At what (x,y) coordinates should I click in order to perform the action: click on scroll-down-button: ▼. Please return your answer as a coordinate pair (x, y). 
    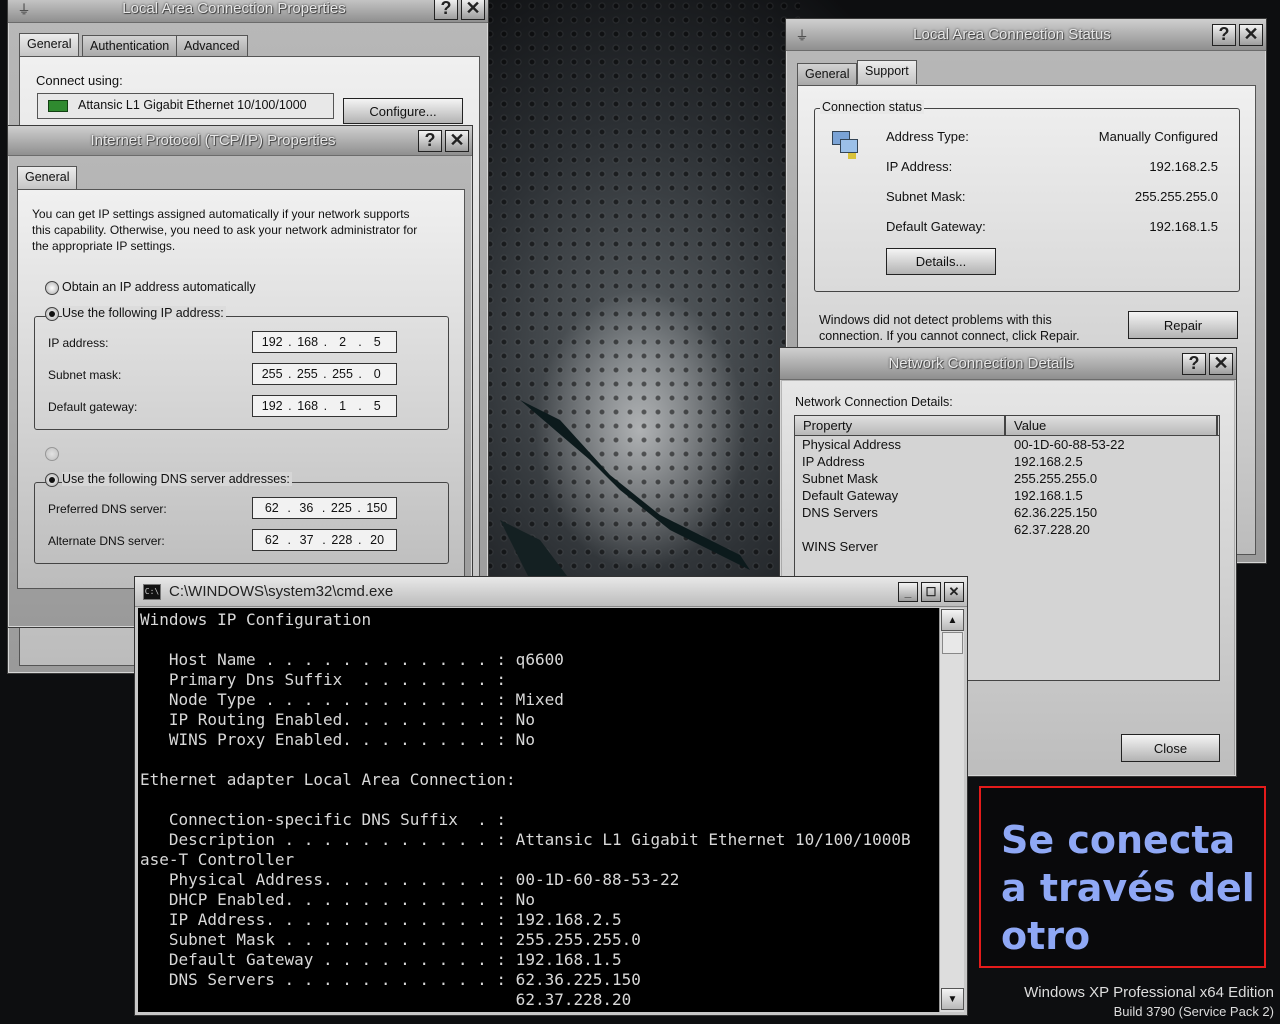
    Looking at the image, I should click on (952, 999).